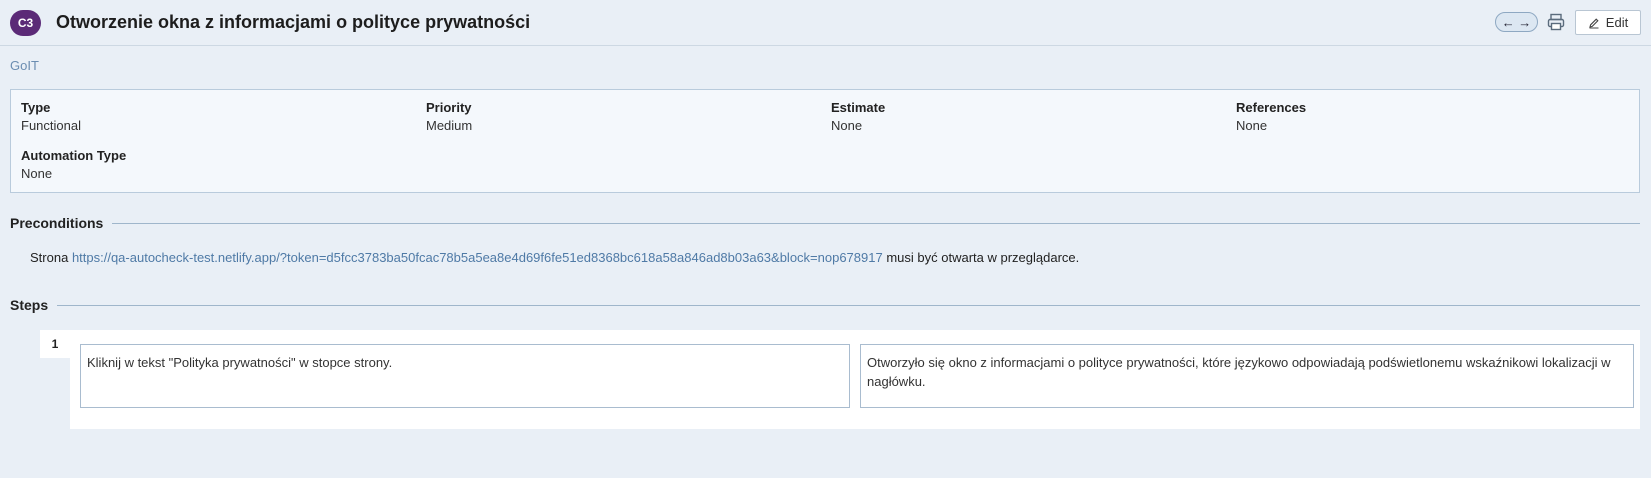 The image size is (1651, 478). I want to click on field-automation-type-label: Automation Type, so click(74, 155).